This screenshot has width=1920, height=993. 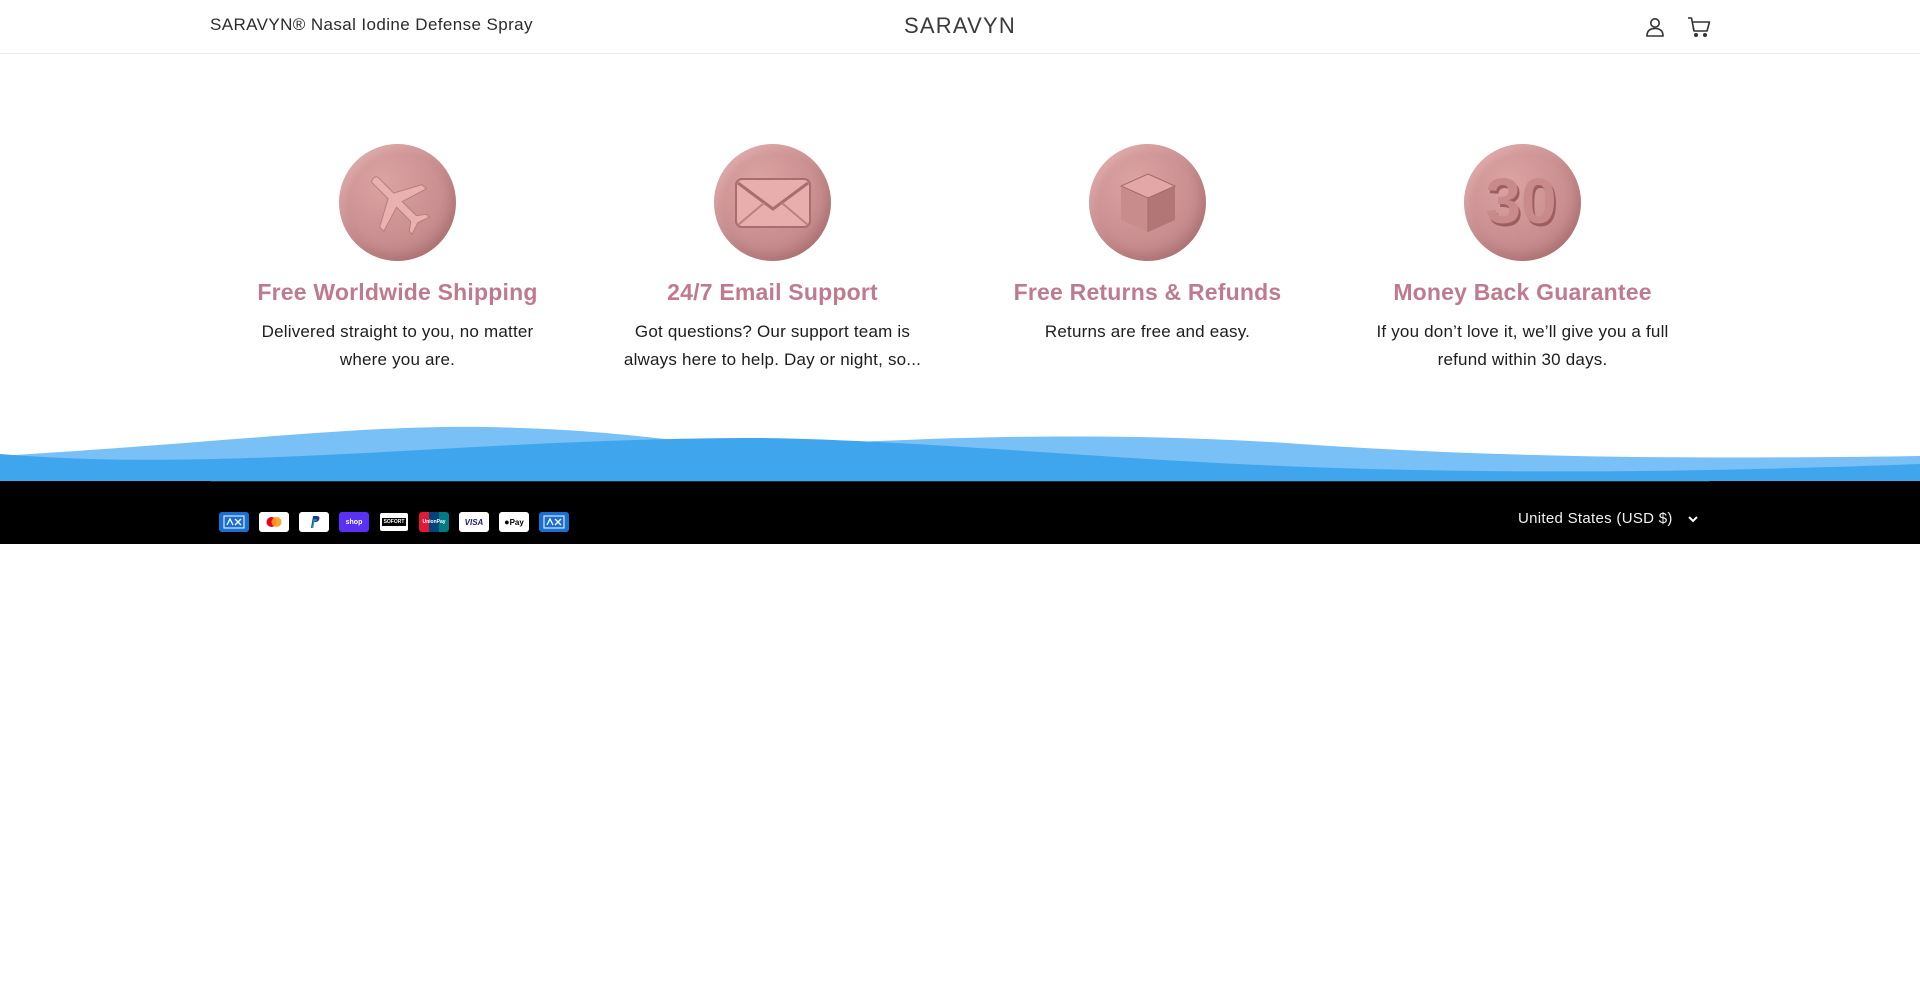 I want to click on account-icon, so click(x=1655, y=27).